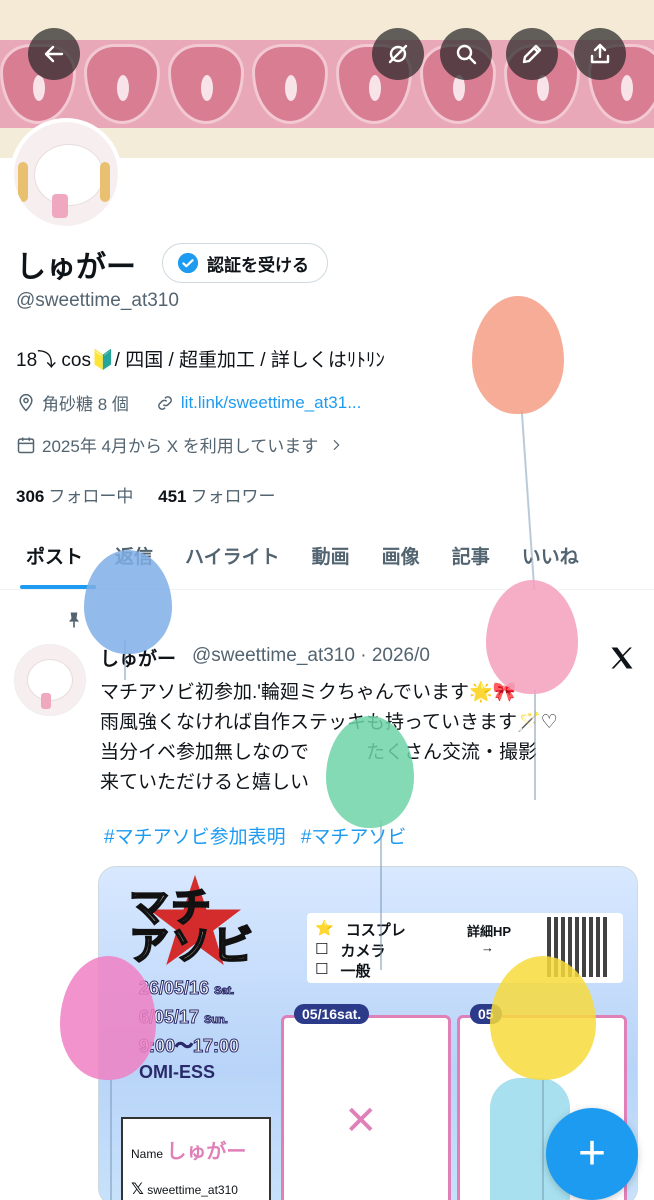  I want to click on box-date-tag: 05/16sat., so click(332, 1014).